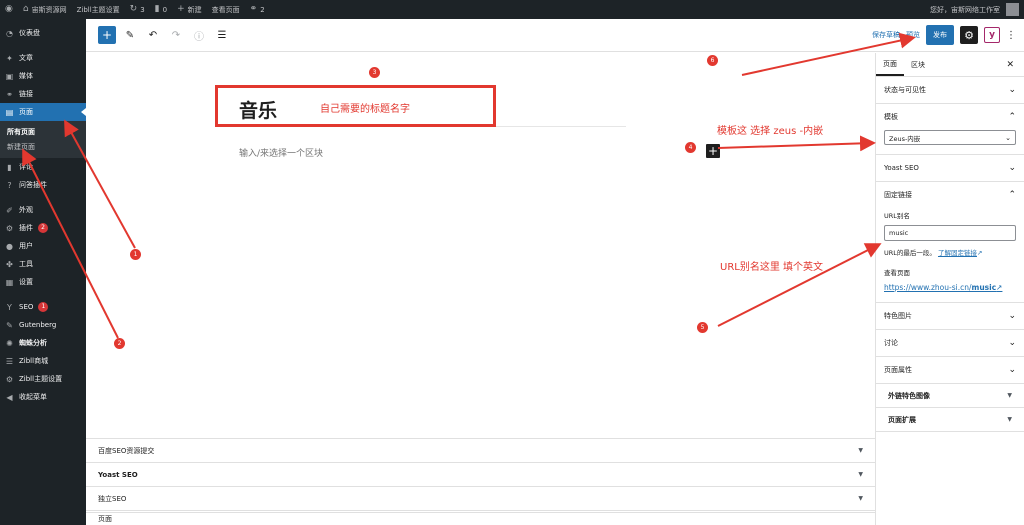 This screenshot has height=525, width=1024. I want to click on comment-icon: ▮, so click(157, 9).